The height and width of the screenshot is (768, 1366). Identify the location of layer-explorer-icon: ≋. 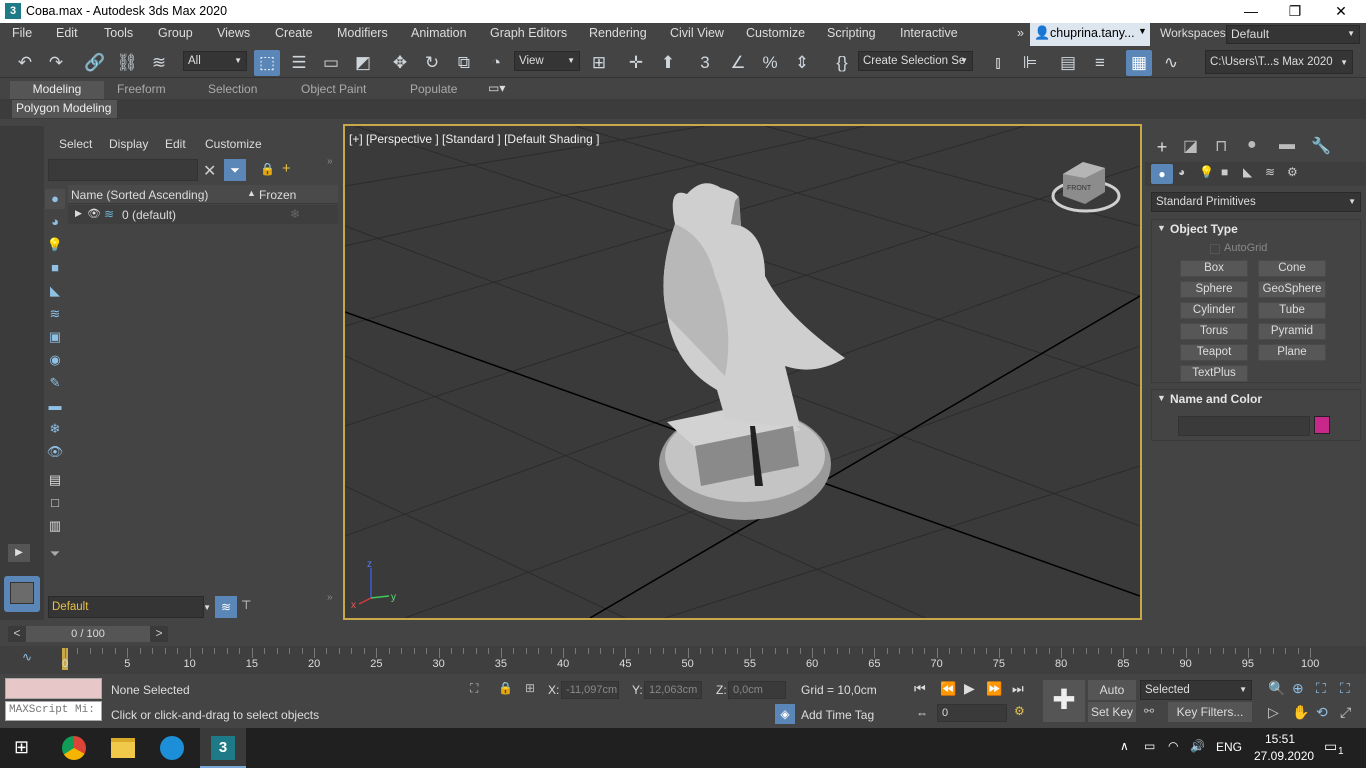
(226, 607).